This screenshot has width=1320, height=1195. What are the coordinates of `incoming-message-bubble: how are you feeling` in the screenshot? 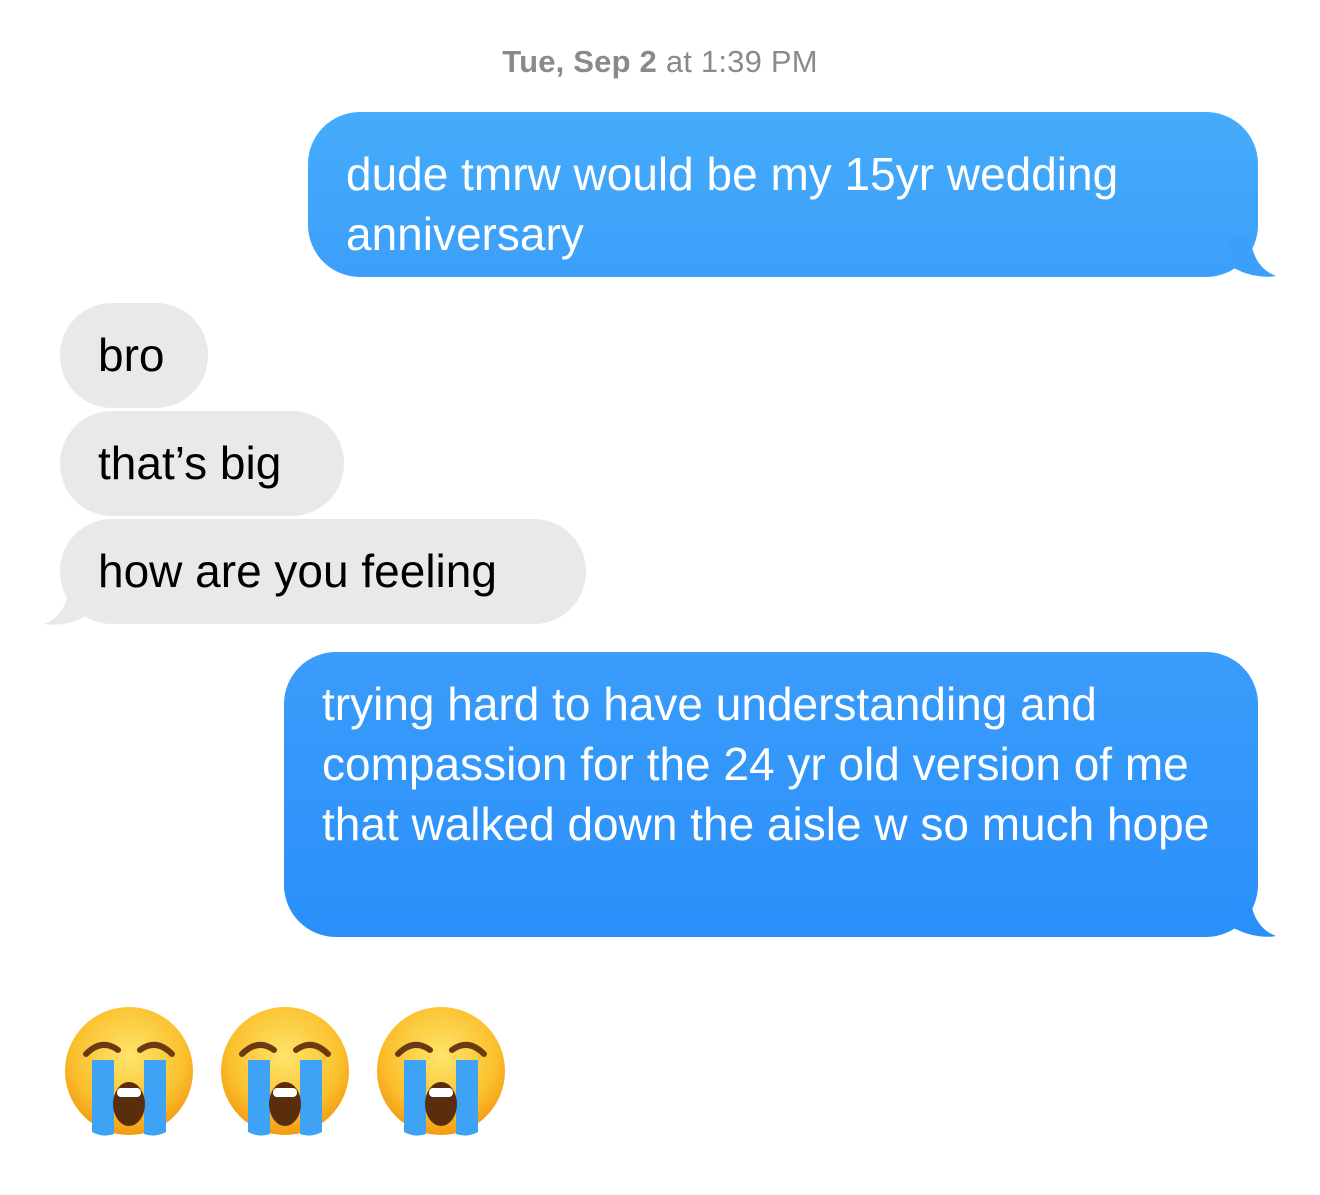 It's located at (323, 571).